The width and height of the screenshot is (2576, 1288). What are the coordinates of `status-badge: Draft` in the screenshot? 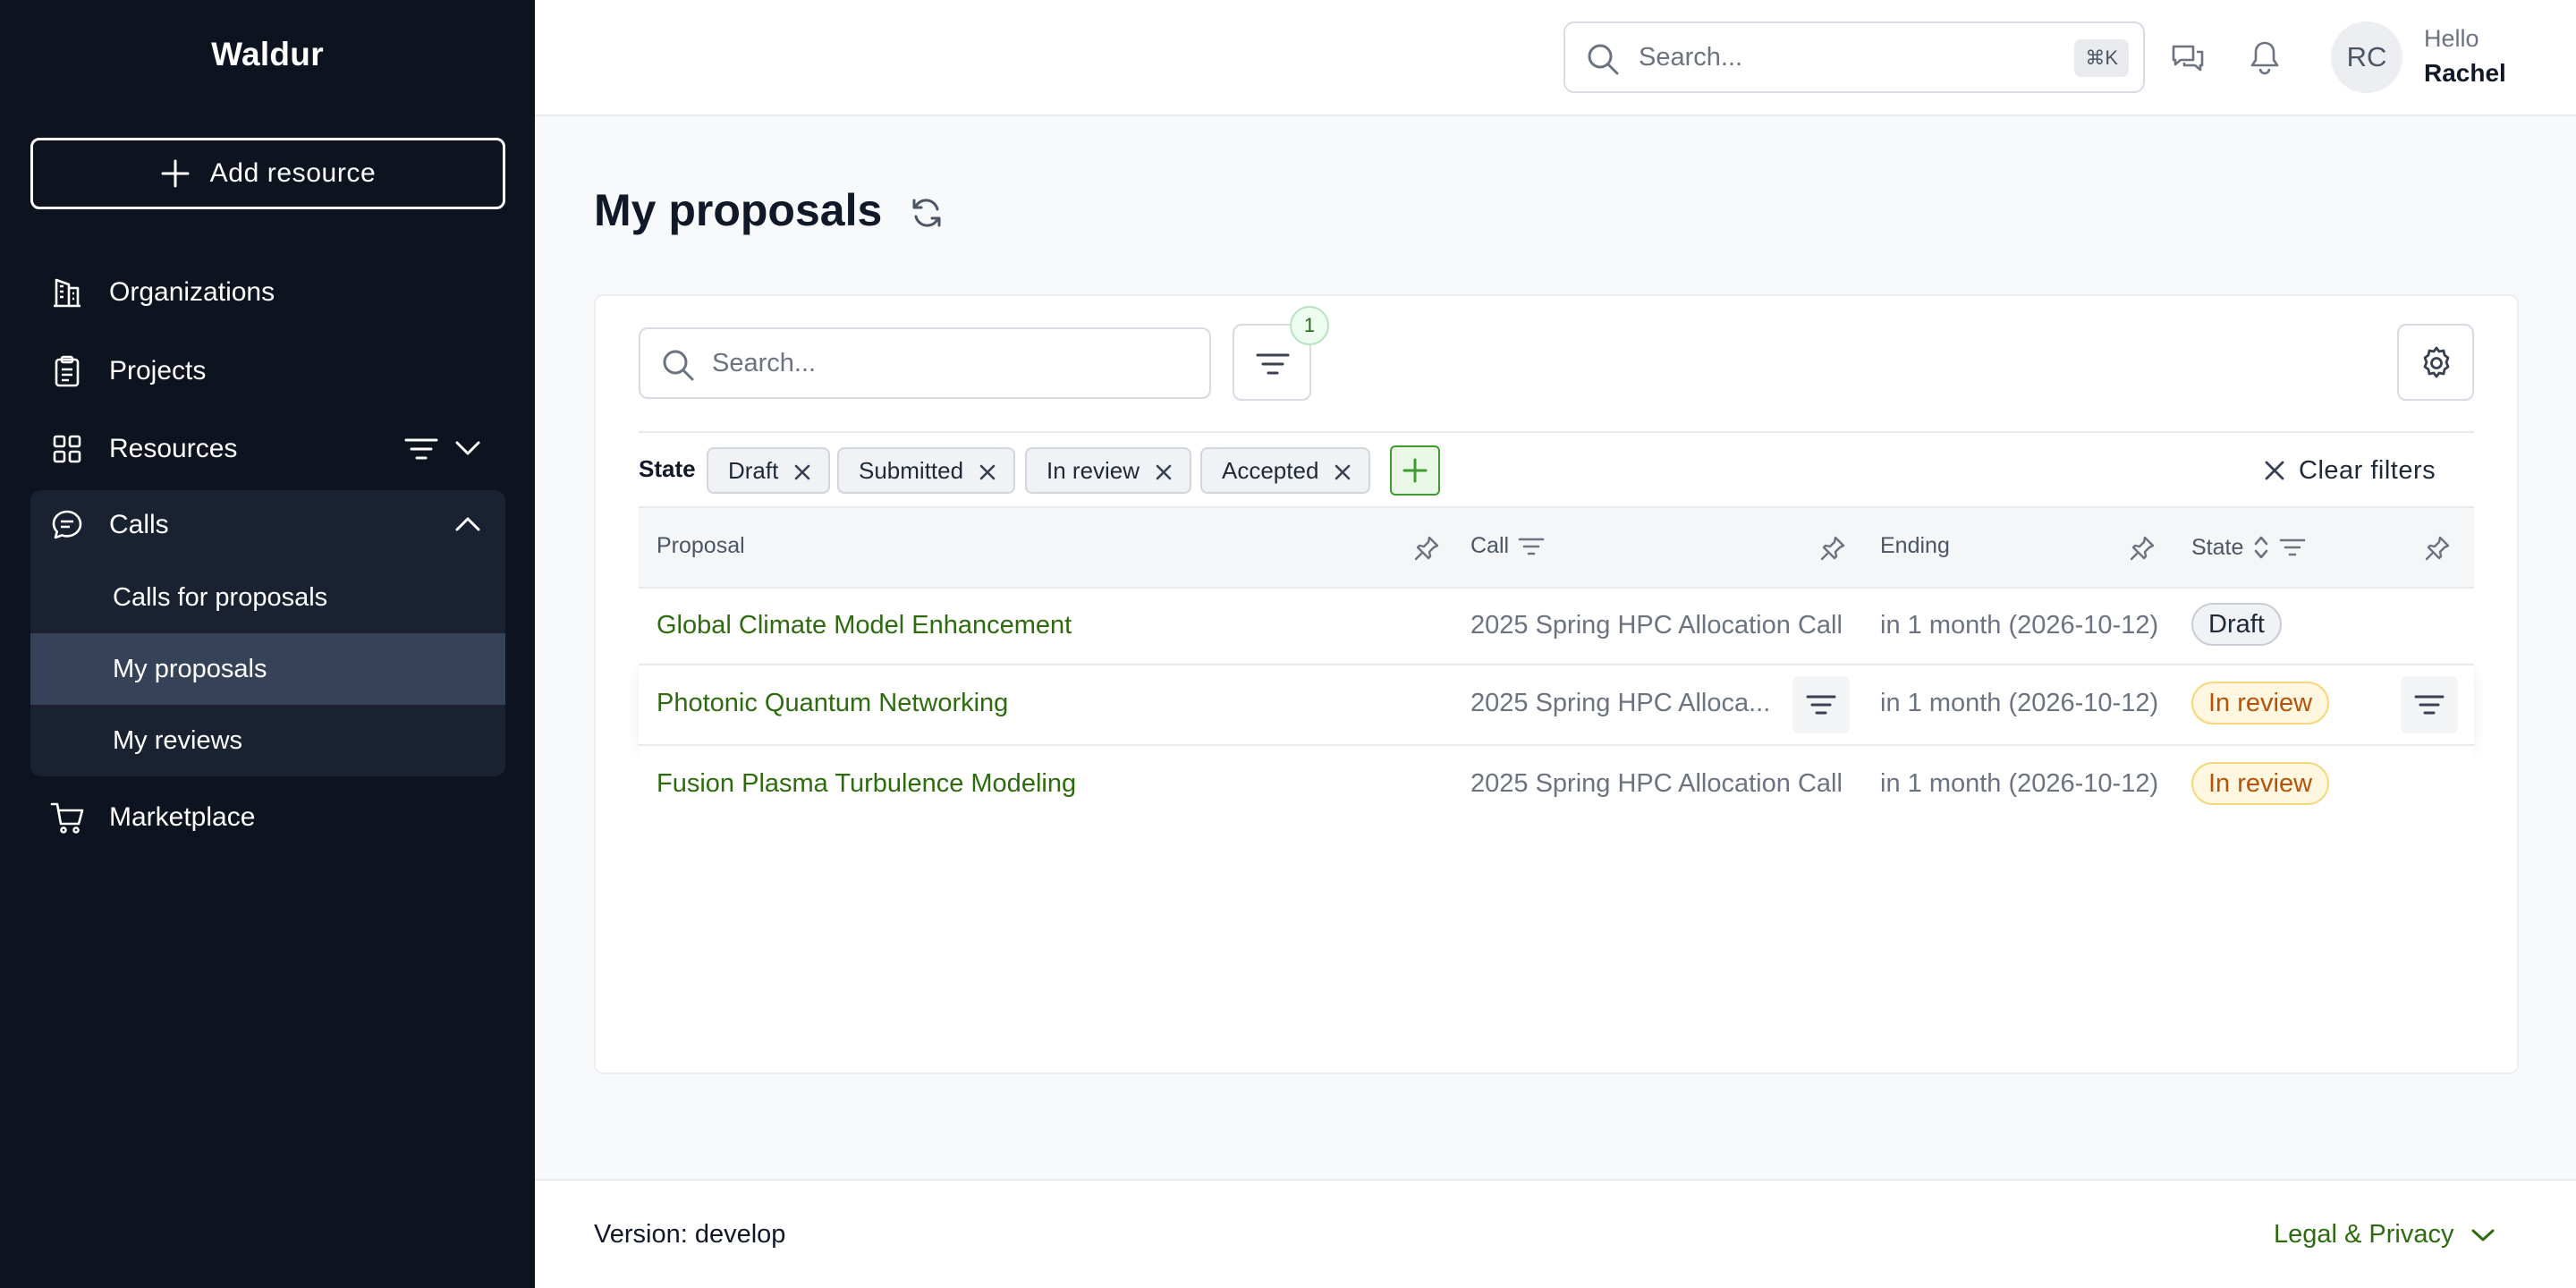 It's located at (2236, 624).